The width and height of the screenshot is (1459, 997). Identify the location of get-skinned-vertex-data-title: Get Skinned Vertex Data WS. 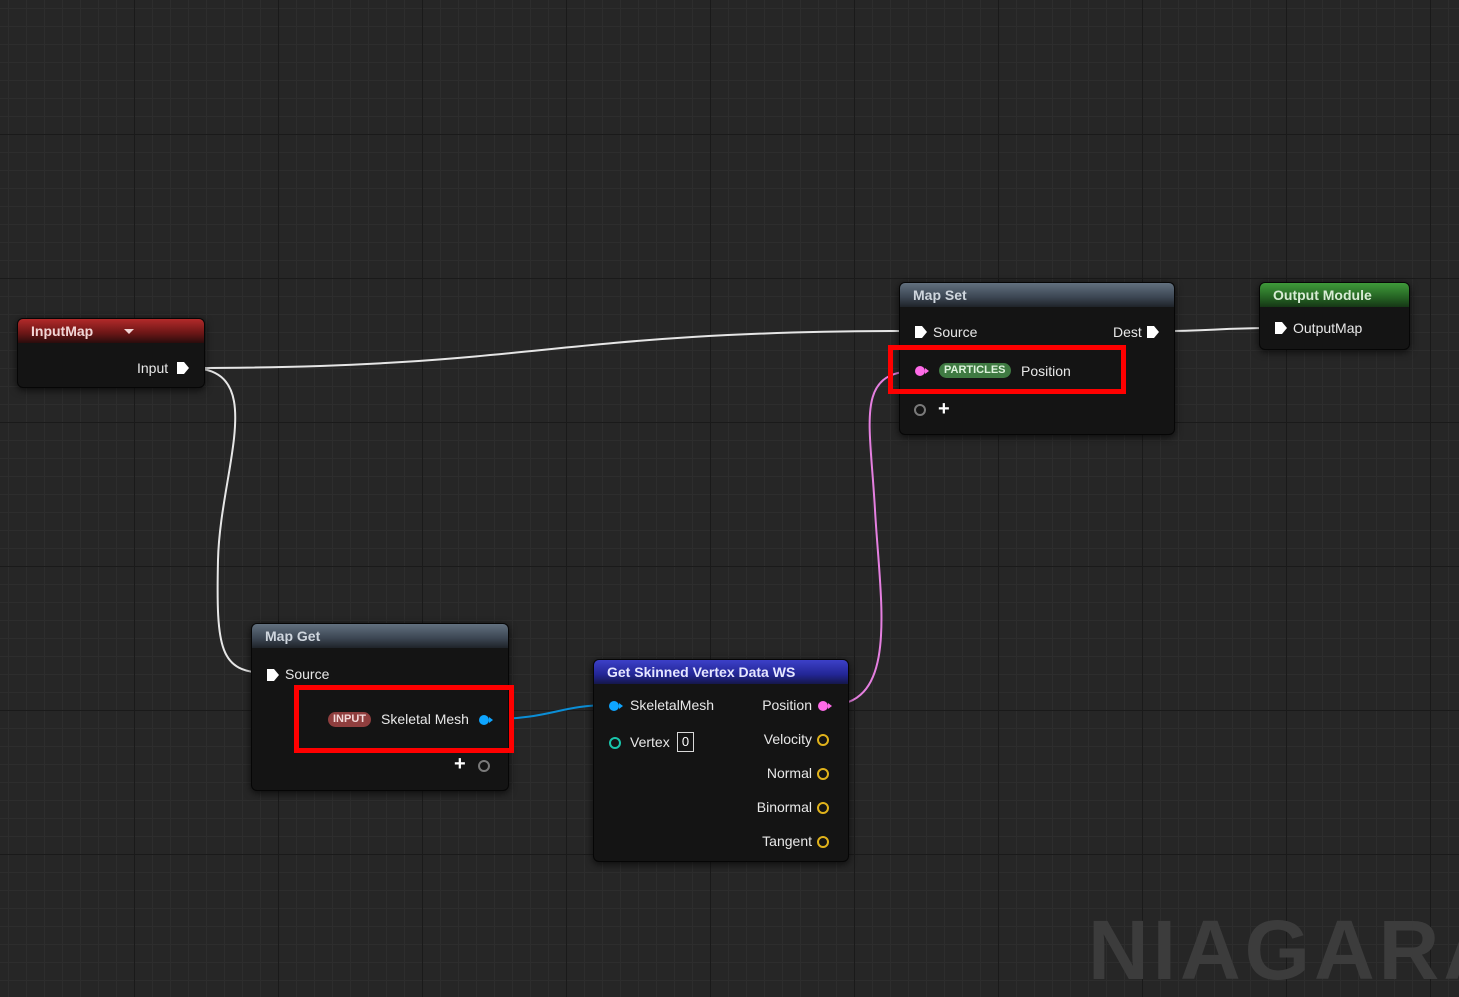
(701, 672).